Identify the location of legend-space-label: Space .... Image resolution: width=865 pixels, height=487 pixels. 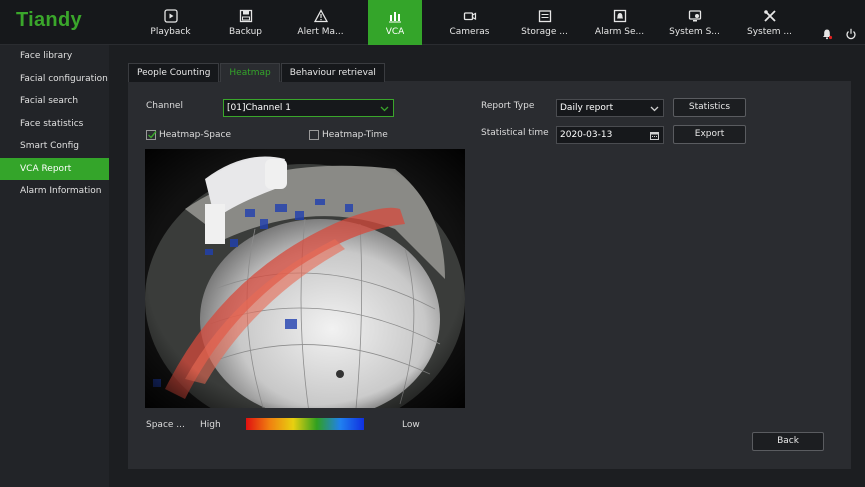
(165, 425).